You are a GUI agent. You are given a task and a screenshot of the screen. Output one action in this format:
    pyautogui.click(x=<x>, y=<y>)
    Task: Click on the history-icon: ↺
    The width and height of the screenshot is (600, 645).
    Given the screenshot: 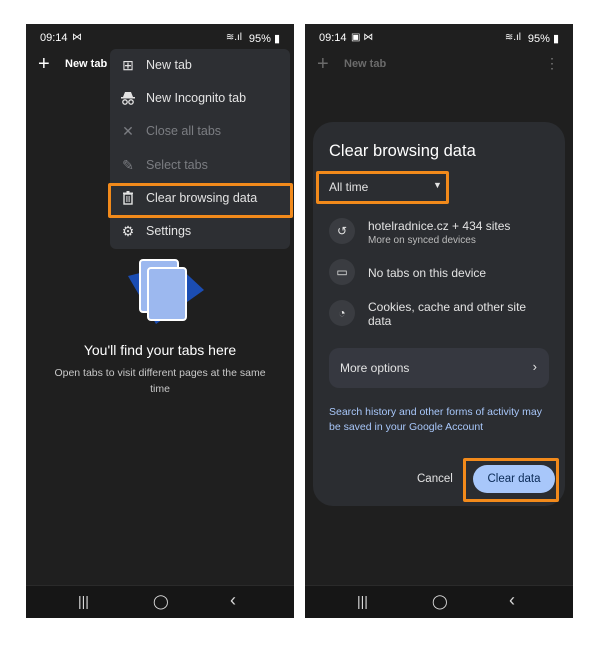 What is the action you would take?
    pyautogui.click(x=342, y=231)
    